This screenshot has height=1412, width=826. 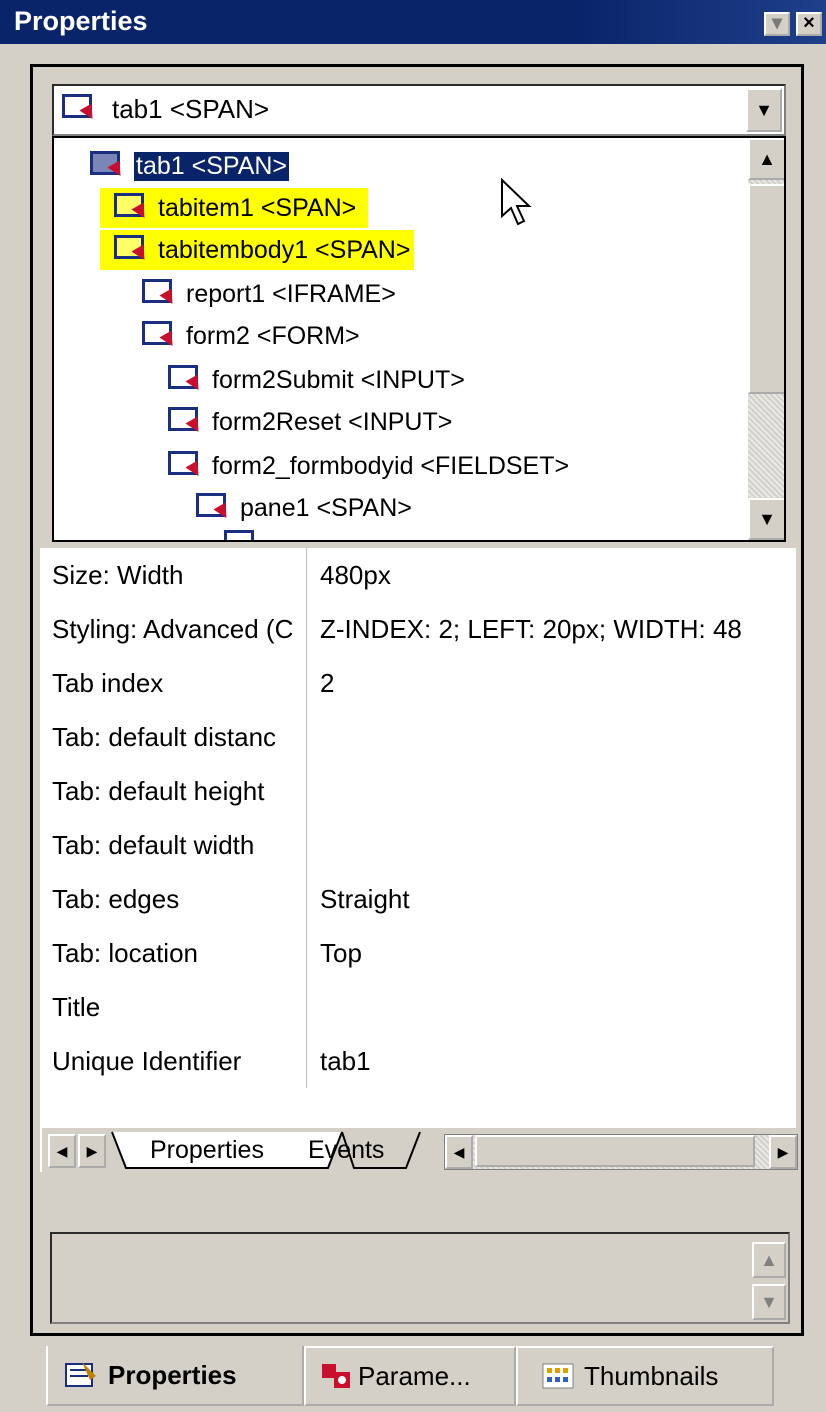 What do you see at coordinates (555, 899) in the screenshot?
I see `property-value: Straight` at bounding box center [555, 899].